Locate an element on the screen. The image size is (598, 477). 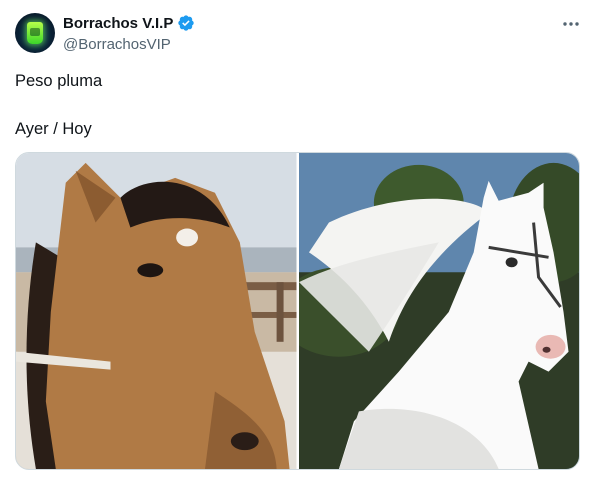
green-cup-icon is located at coordinates (35, 33).